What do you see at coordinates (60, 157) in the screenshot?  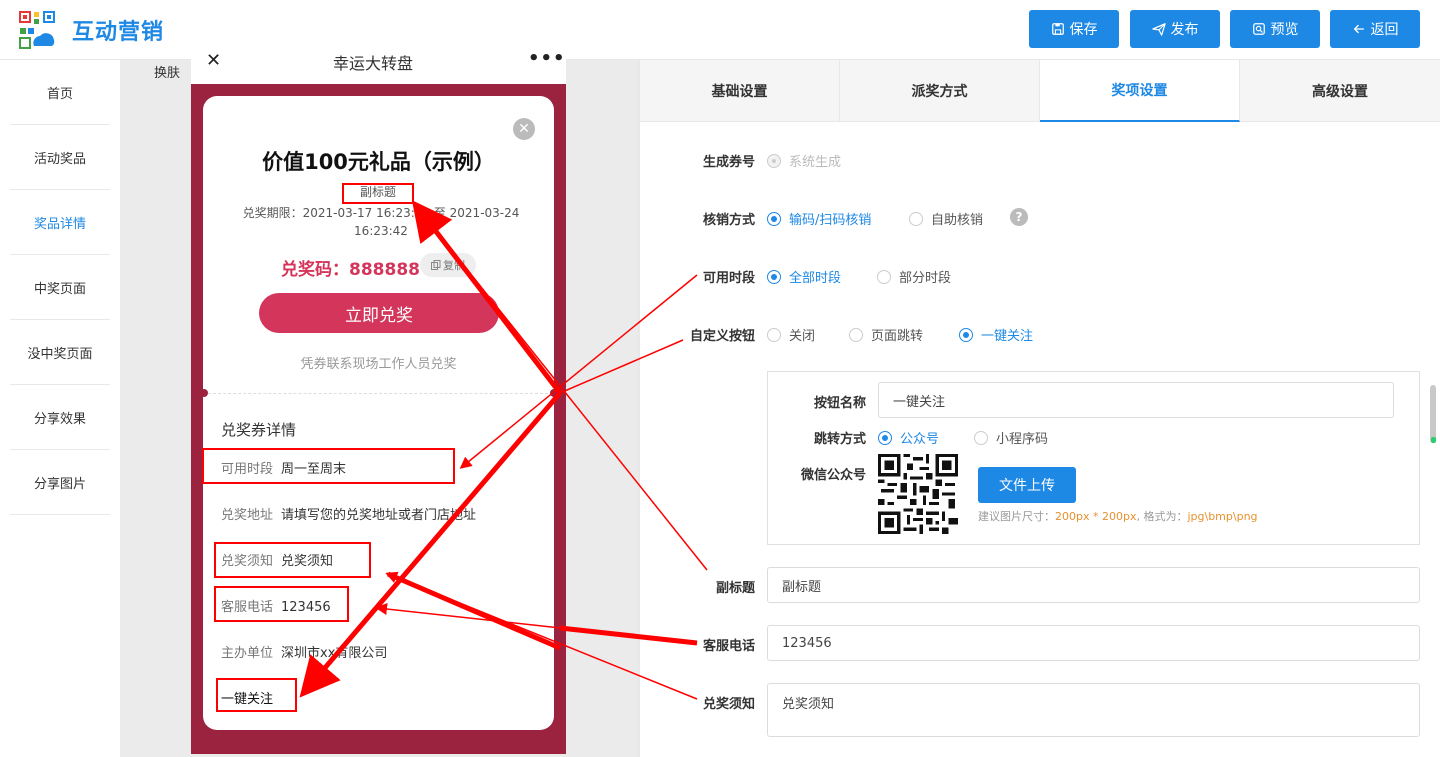 I see `sidebar-item-activity-prizes: 活动奖品` at bounding box center [60, 157].